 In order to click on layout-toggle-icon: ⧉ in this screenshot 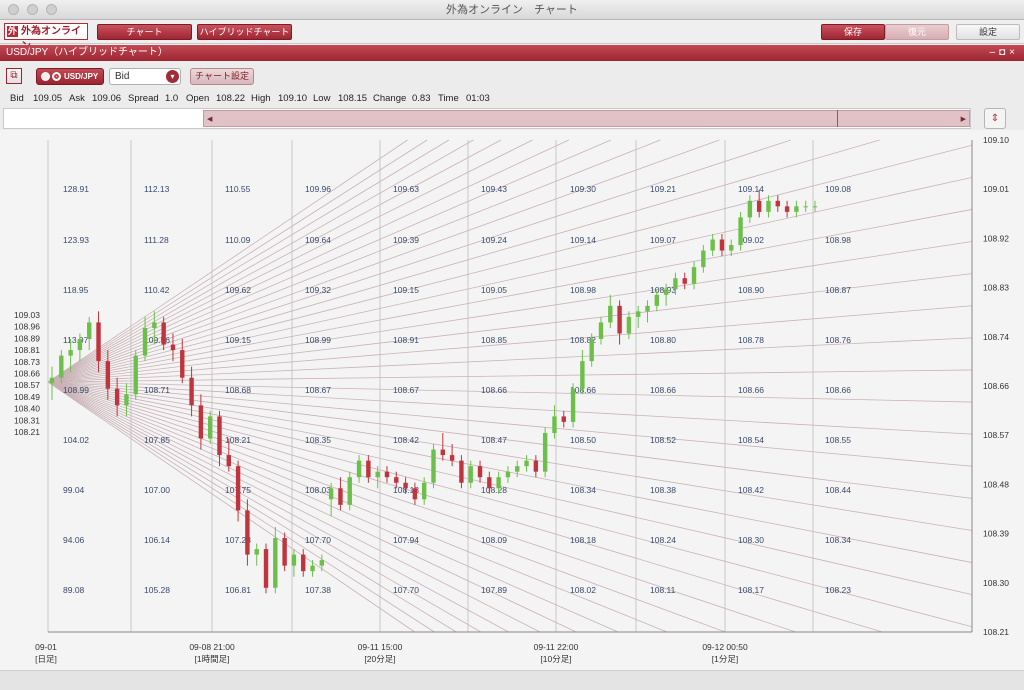, I will do `click(14, 76)`.